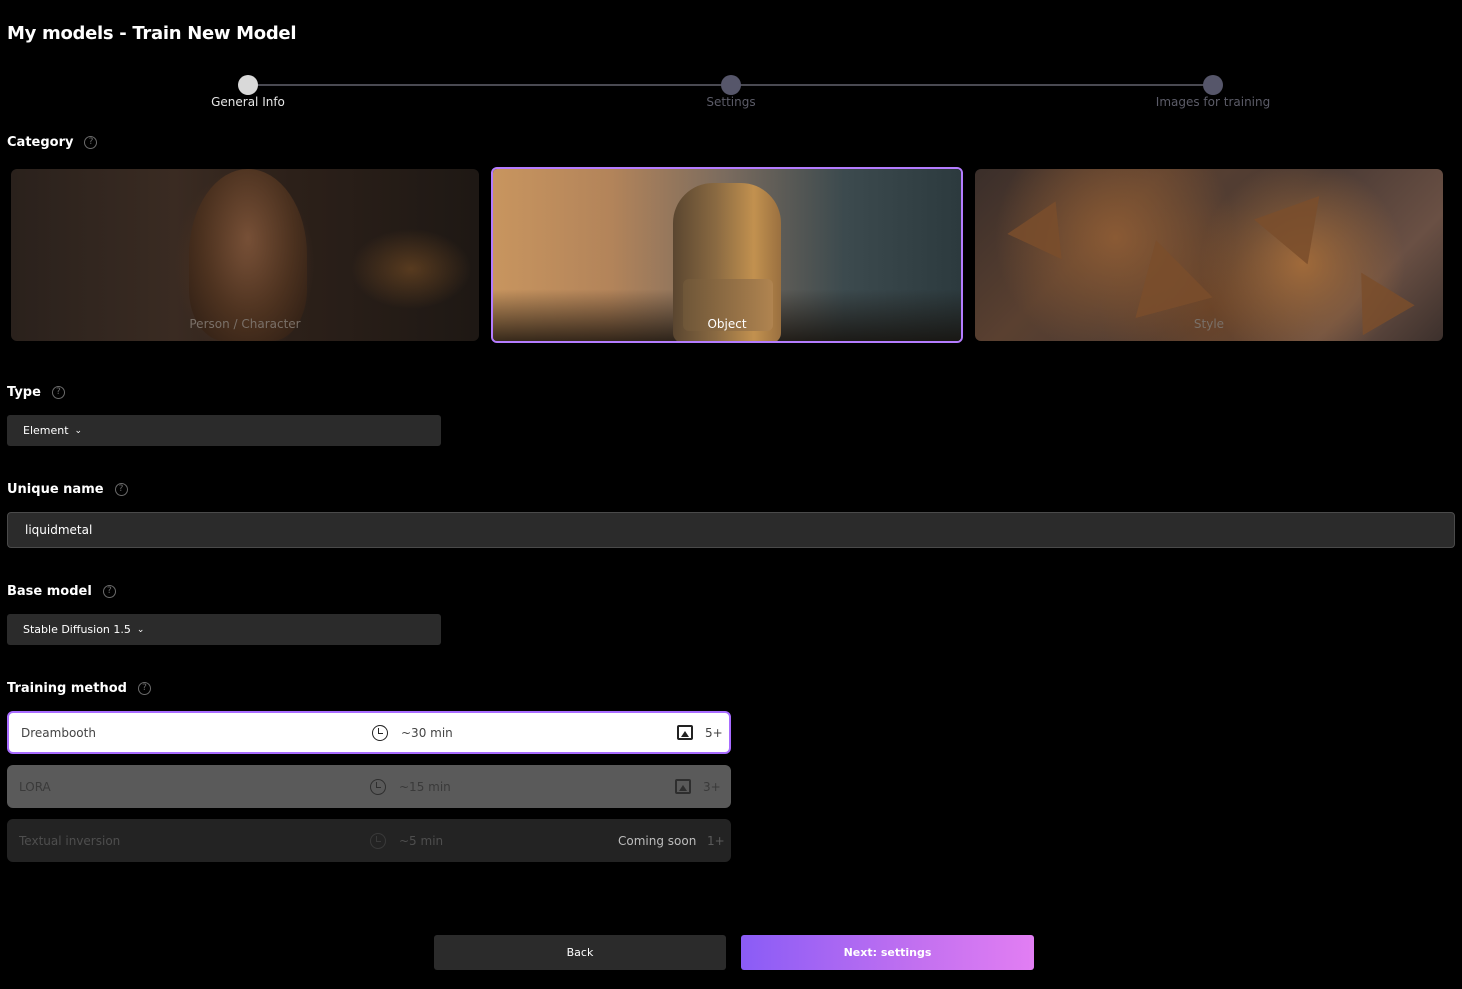 This screenshot has width=1462, height=989. What do you see at coordinates (121, 489) in the screenshot?
I see `unique-name-help-icon: ?` at bounding box center [121, 489].